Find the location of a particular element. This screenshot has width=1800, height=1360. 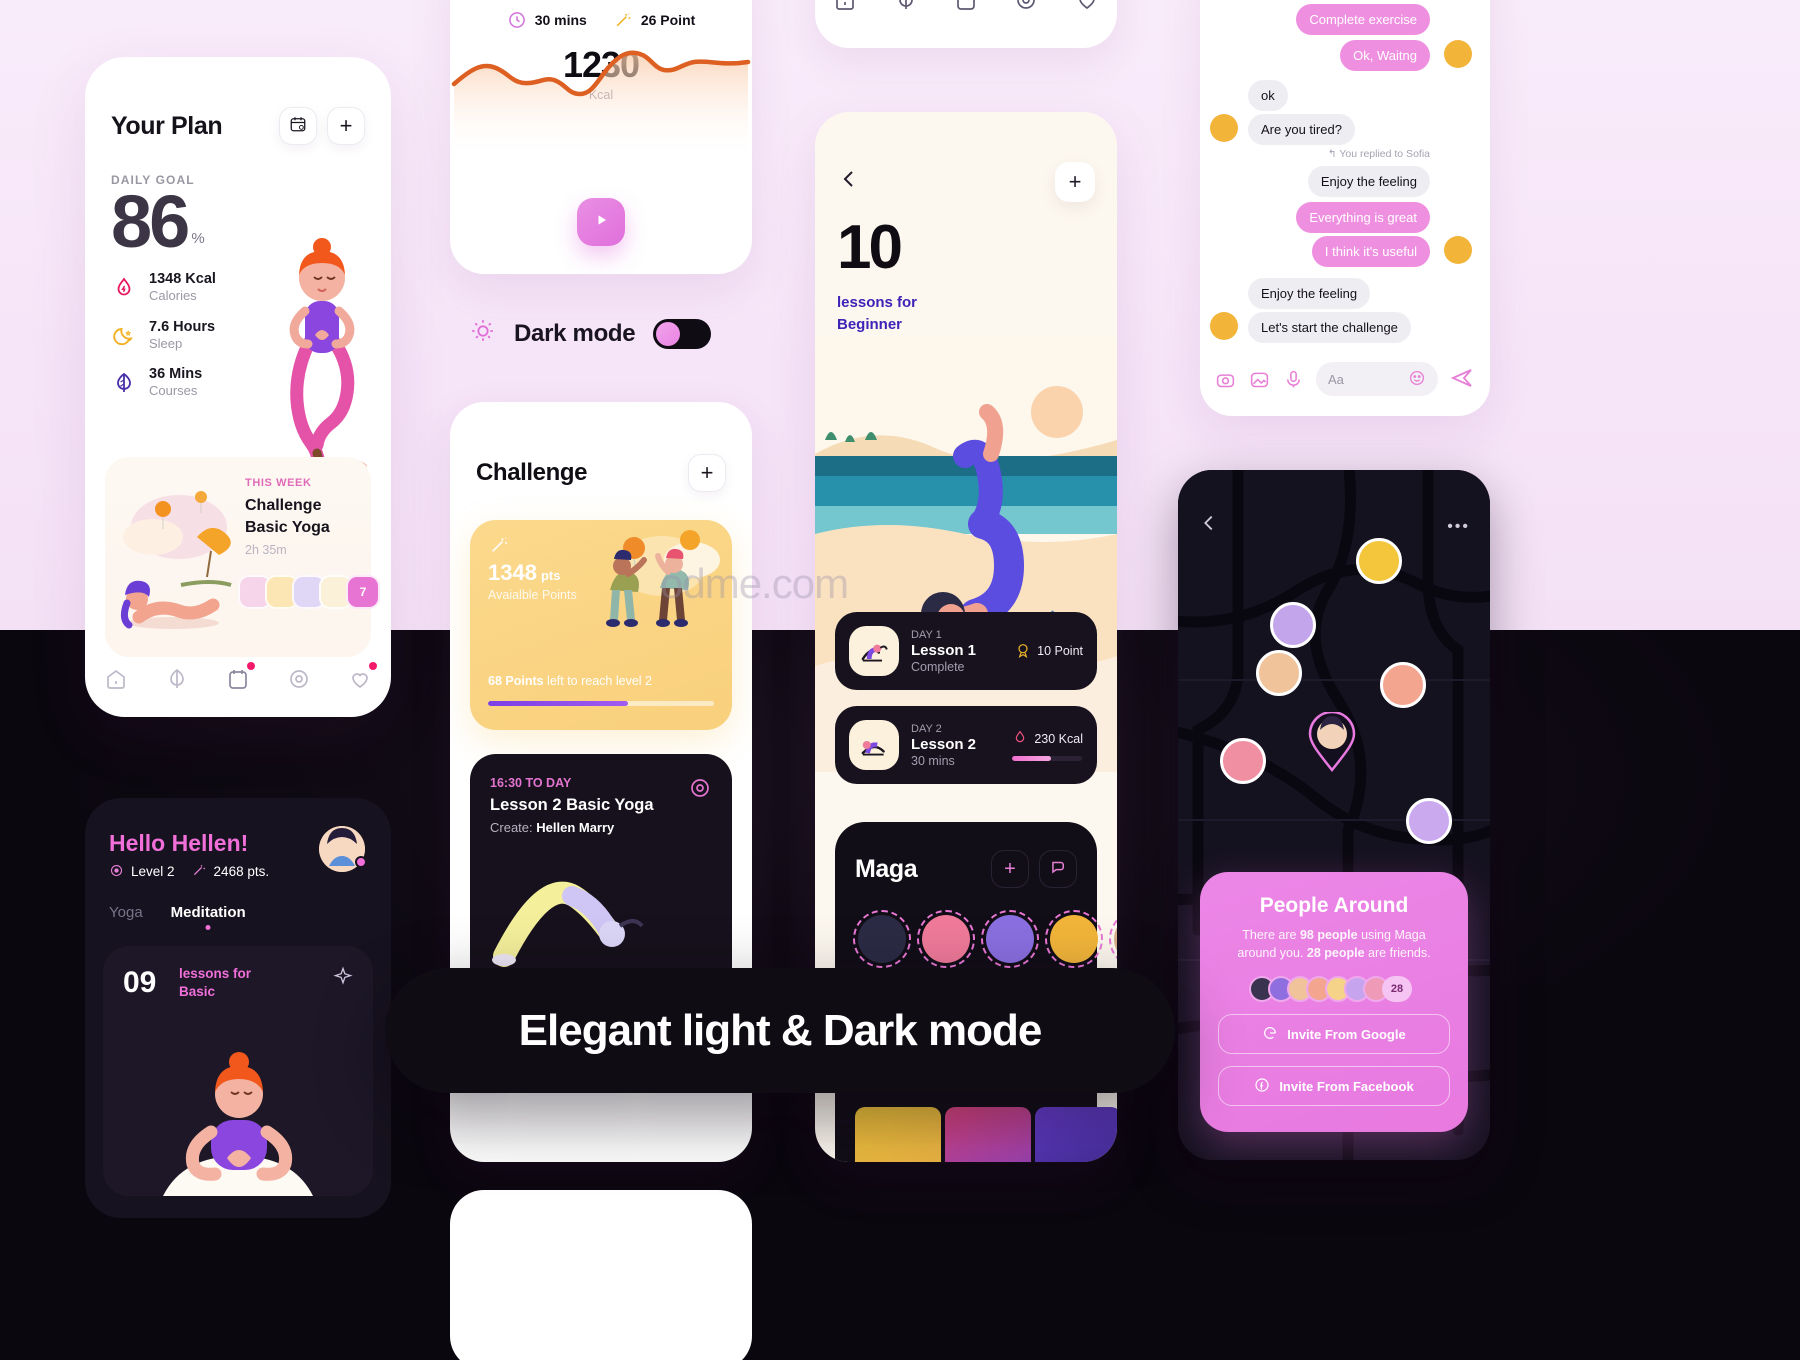

lesson-row: DAY 1 Lesson 1 Complete 10 Point is located at coordinates (966, 651).